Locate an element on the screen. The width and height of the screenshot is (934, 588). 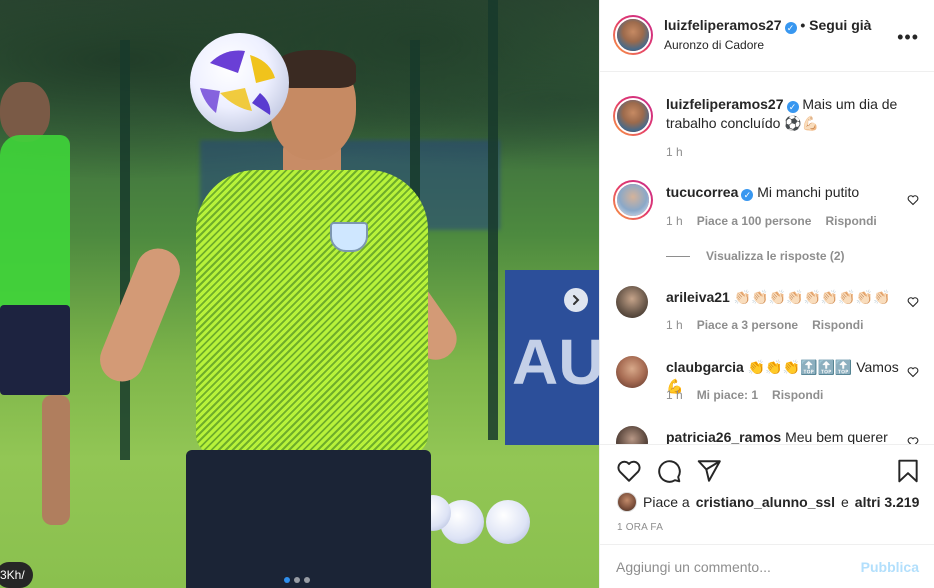
ground-ball is located at coordinates (508, 522).